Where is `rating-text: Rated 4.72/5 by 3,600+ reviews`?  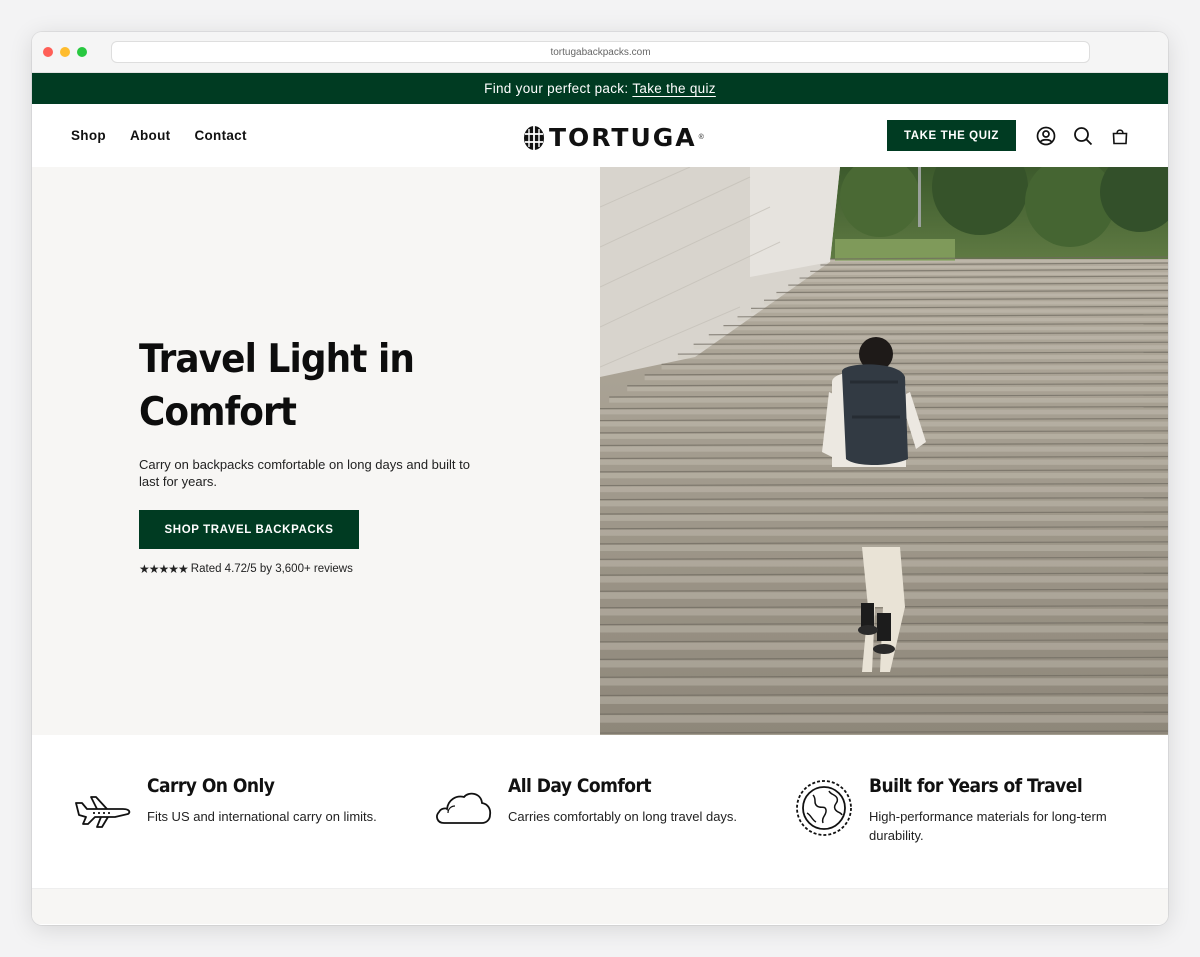 rating-text: Rated 4.72/5 by 3,600+ reviews is located at coordinates (271, 569).